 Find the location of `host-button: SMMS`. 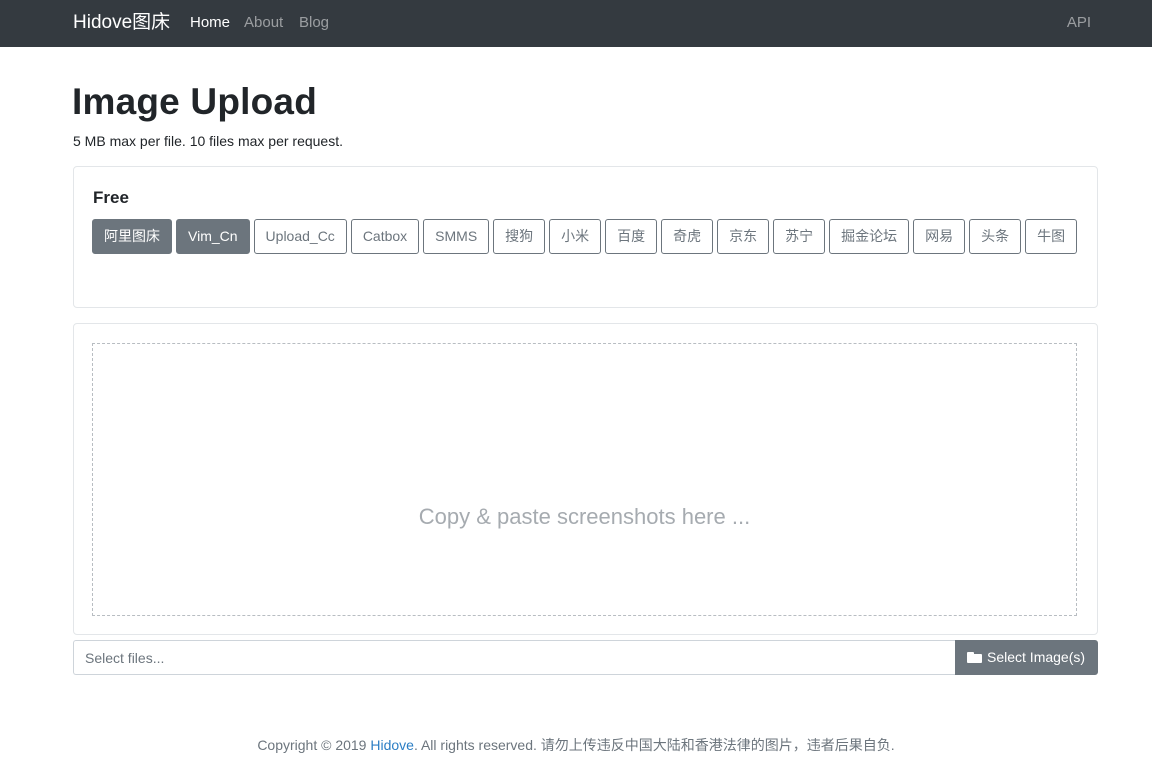

host-button: SMMS is located at coordinates (456, 236).